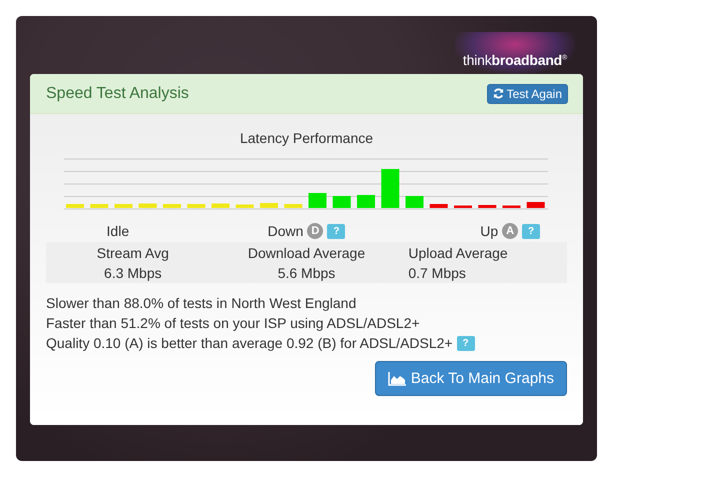 This screenshot has height=490, width=723. I want to click on stat-value: 0.7 Mbps, so click(437, 273).